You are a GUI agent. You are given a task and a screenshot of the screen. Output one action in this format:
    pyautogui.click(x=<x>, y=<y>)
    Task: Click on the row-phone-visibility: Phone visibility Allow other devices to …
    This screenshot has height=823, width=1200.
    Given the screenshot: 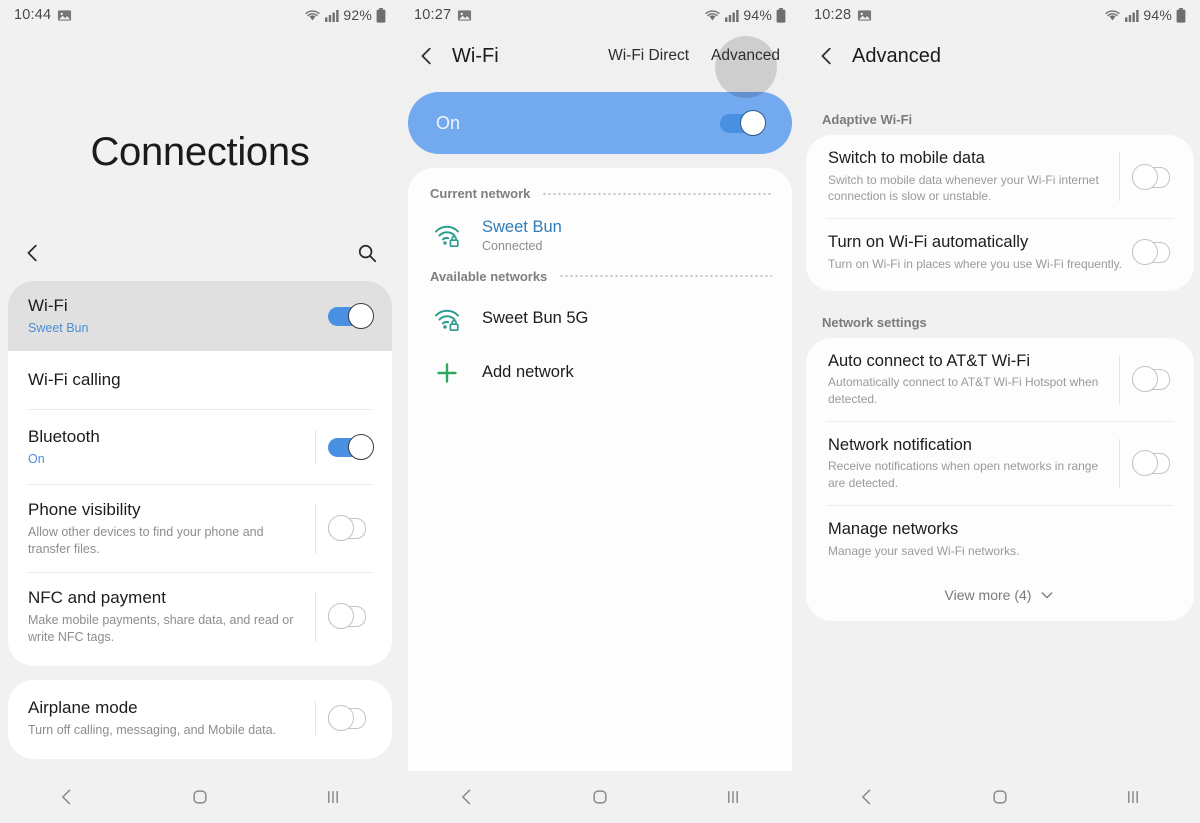 What is the action you would take?
    pyautogui.click(x=200, y=528)
    